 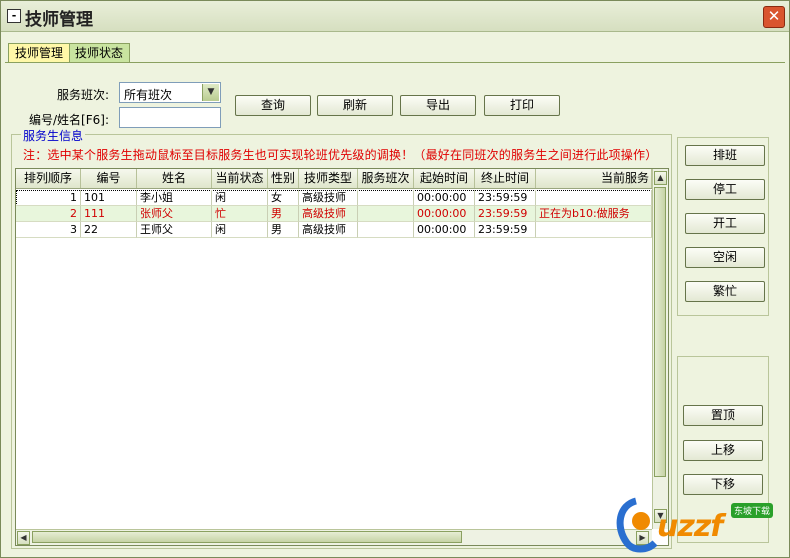 What do you see at coordinates (386, 178) in the screenshot?
I see `col-shift: 服务班次` at bounding box center [386, 178].